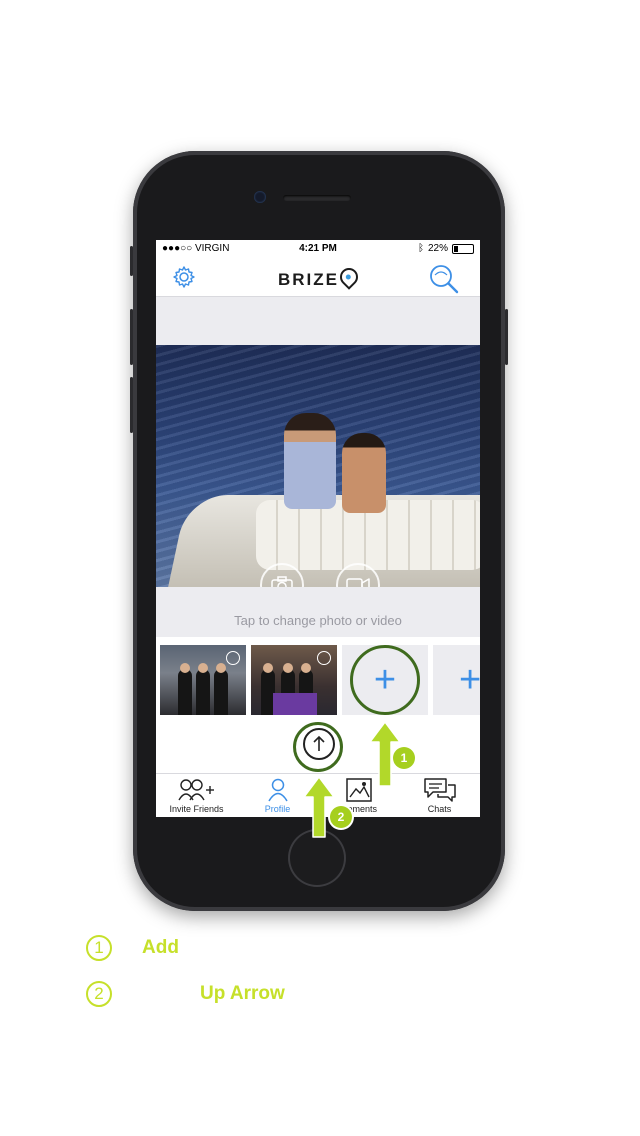 The width and height of the screenshot is (640, 1136). Describe the element at coordinates (196, 788) in the screenshot. I see `invite-friends-icon` at that location.